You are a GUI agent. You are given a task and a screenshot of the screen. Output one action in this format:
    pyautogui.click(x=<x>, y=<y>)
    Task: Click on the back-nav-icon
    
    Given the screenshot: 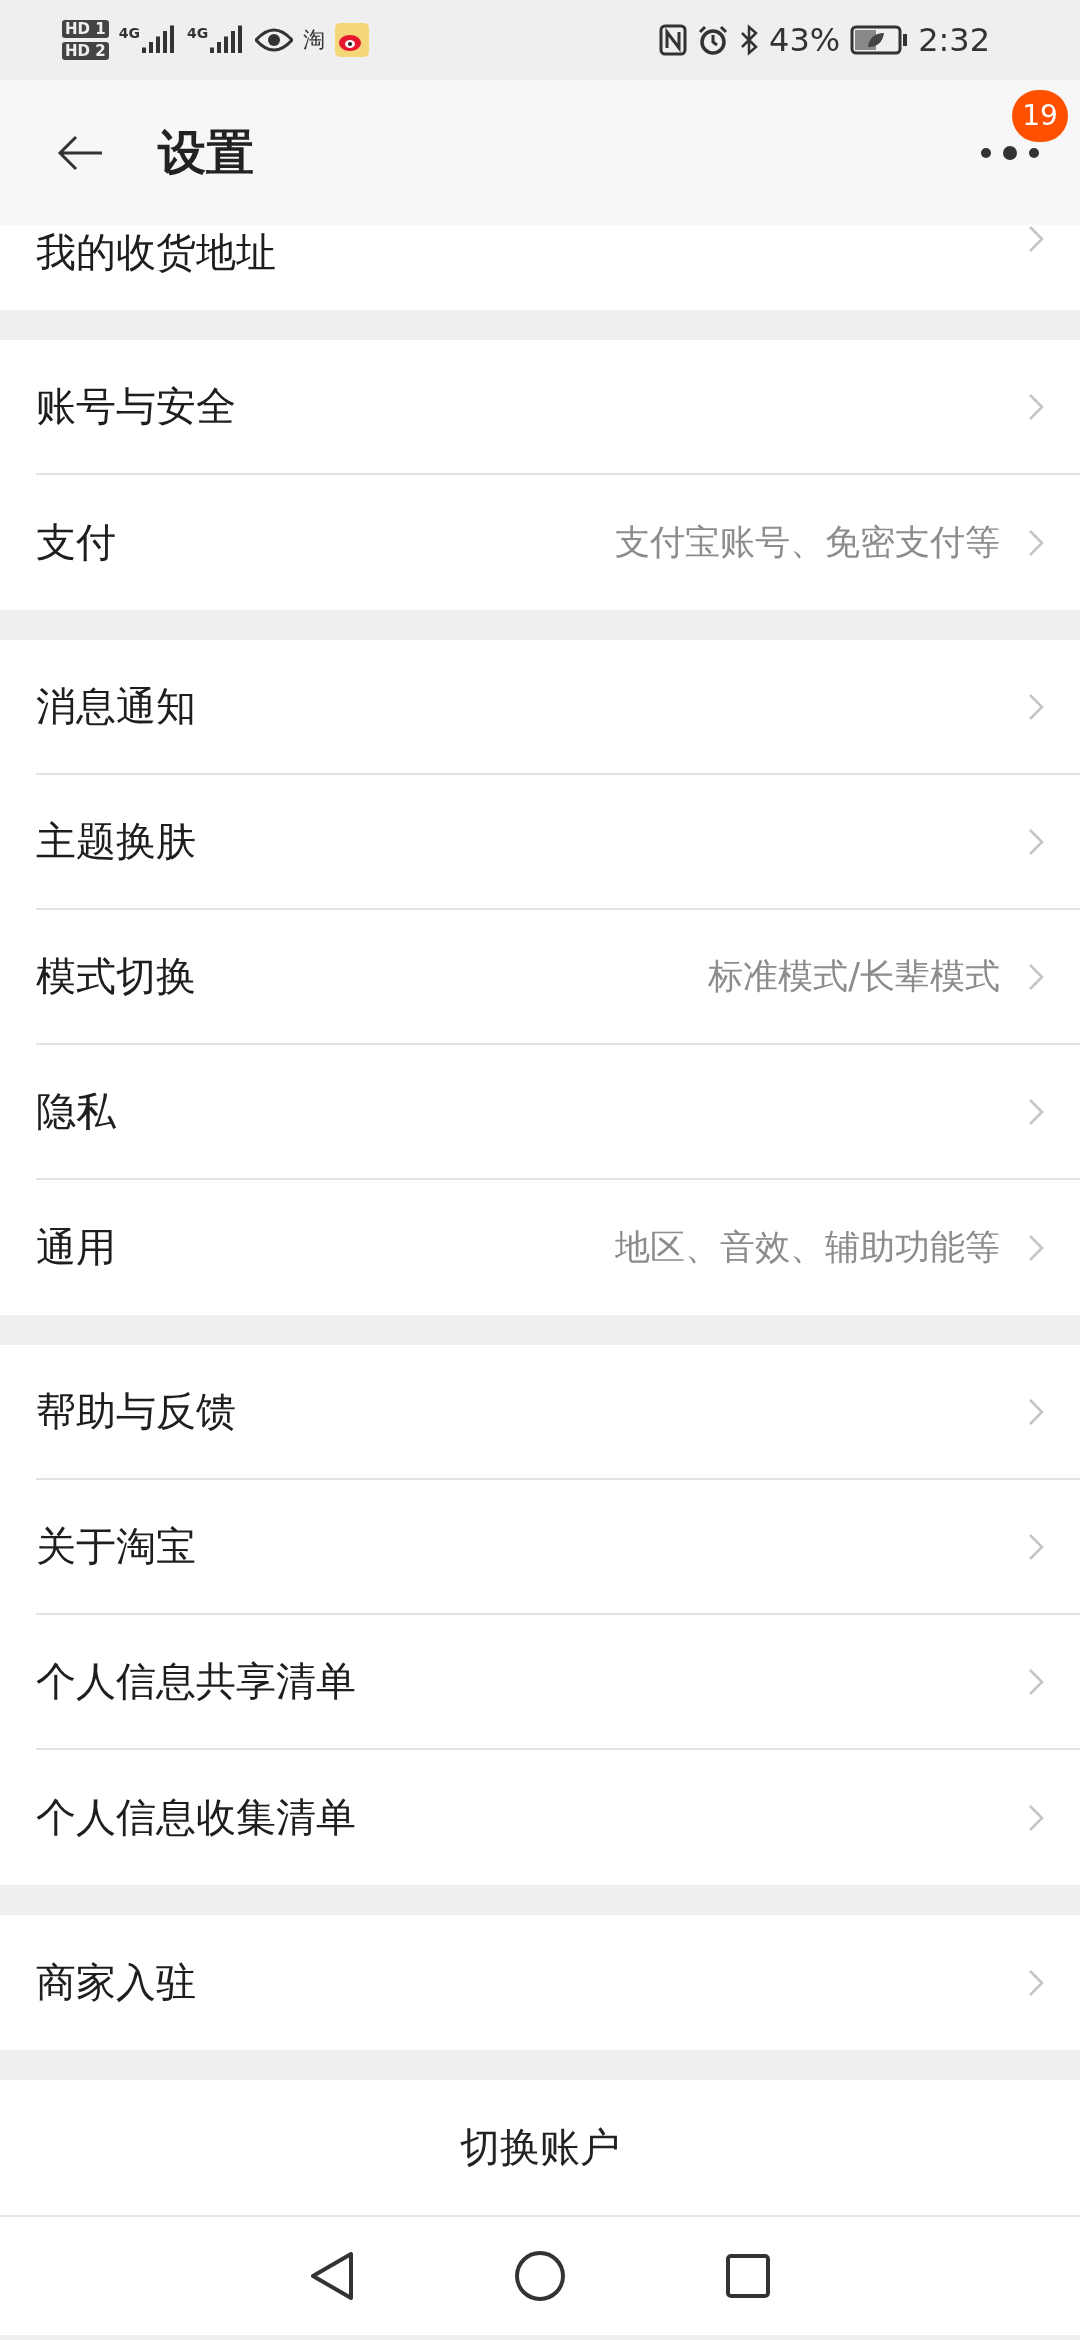 What is the action you would take?
    pyautogui.click(x=332, y=2276)
    